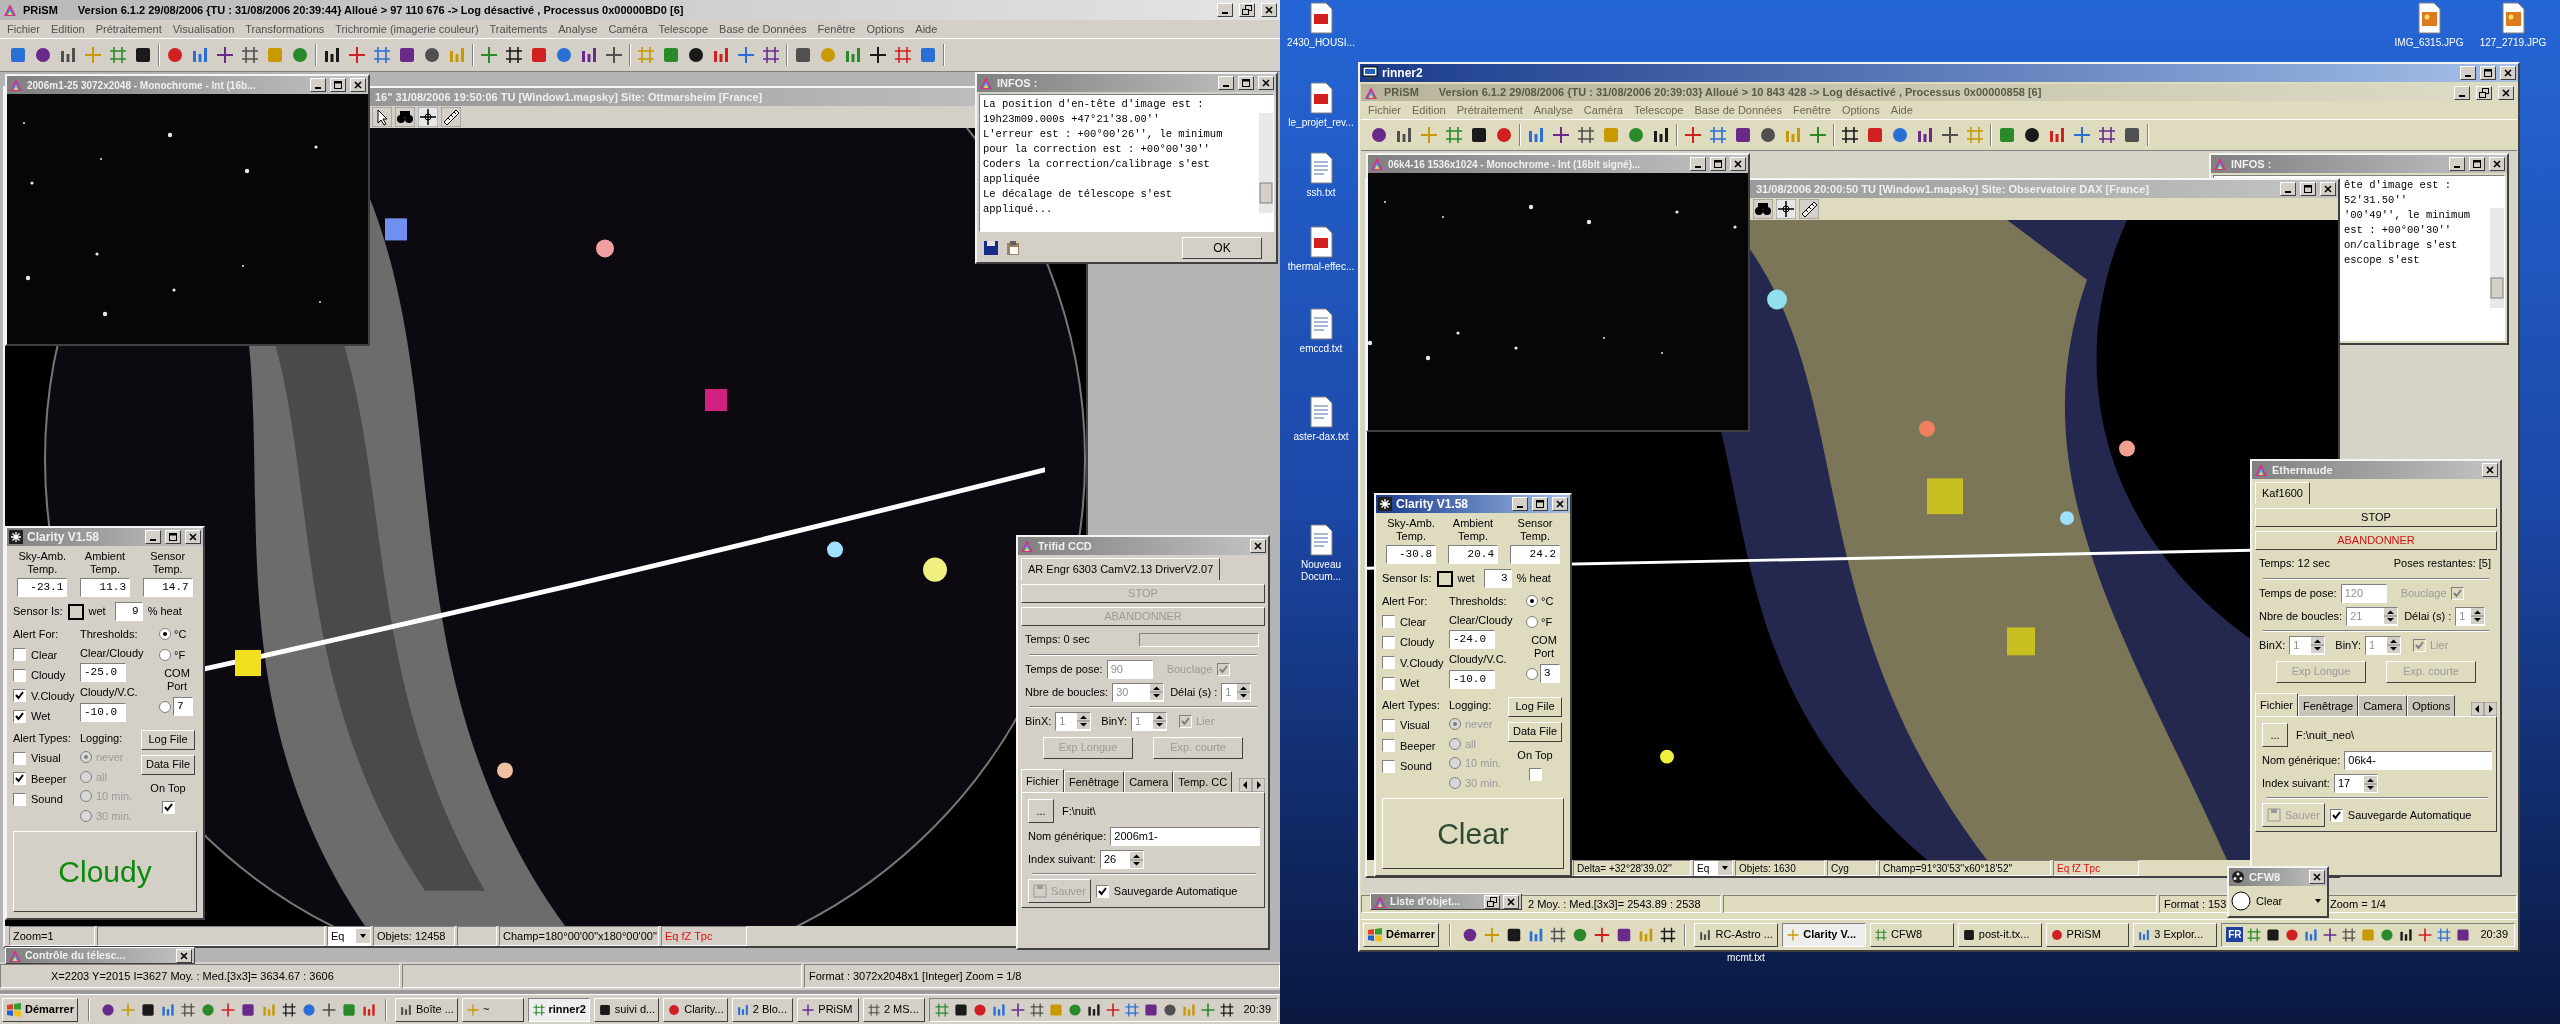 This screenshot has width=2560, height=1024. What do you see at coordinates (2355, 783) in the screenshot?
I see `spin-field: 17` at bounding box center [2355, 783].